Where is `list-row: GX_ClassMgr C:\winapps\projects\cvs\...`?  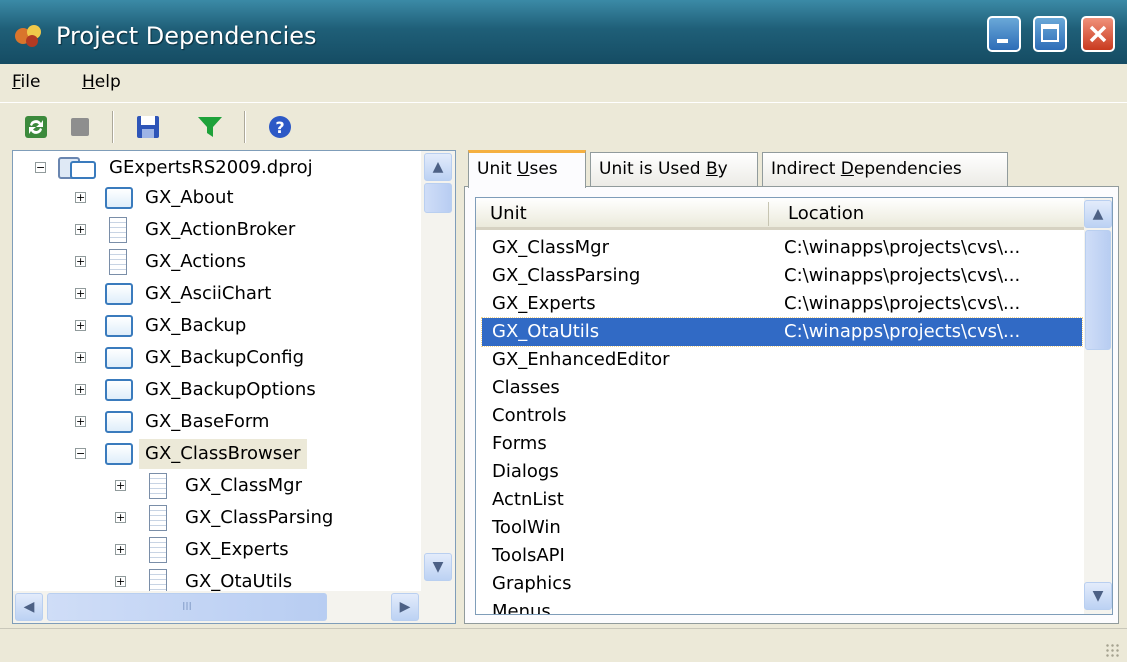 list-row: GX_ClassMgr C:\winapps\projects\cvs\... is located at coordinates (782, 248).